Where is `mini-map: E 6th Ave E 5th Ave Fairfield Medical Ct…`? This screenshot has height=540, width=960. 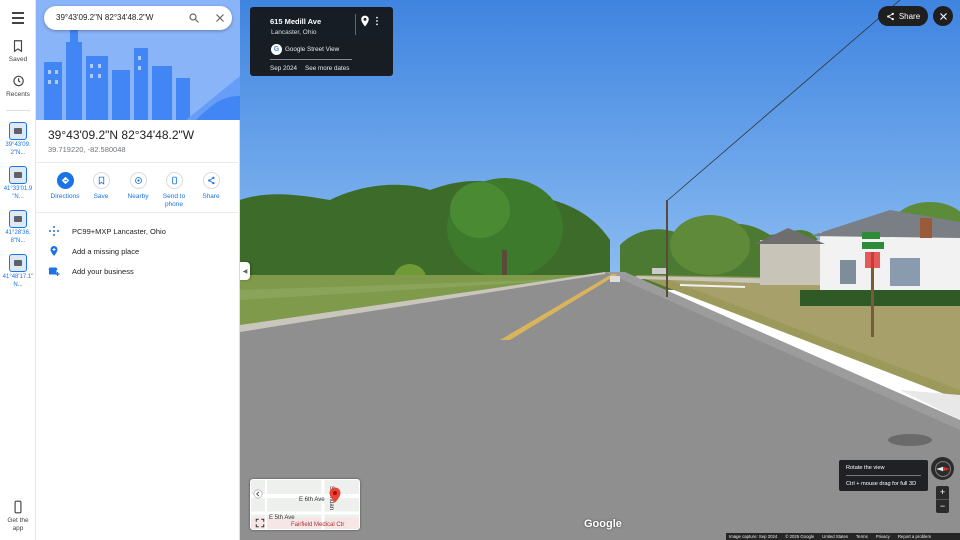
mini-map: E 6th Ave E 5th Ave Fairfield Medical Ct… is located at coordinates (305, 504).